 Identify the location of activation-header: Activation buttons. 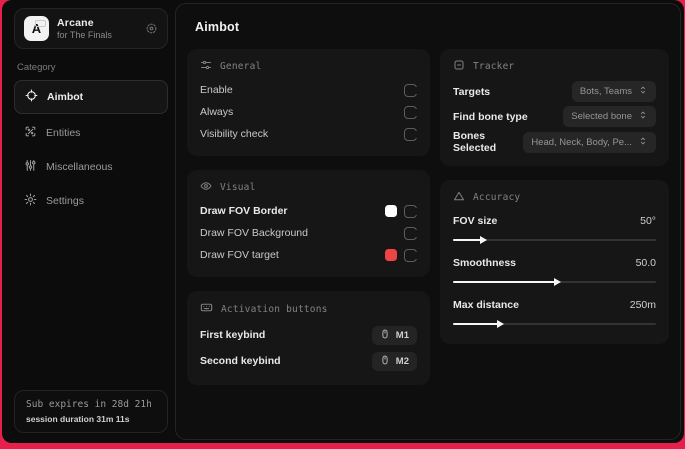
(308, 309).